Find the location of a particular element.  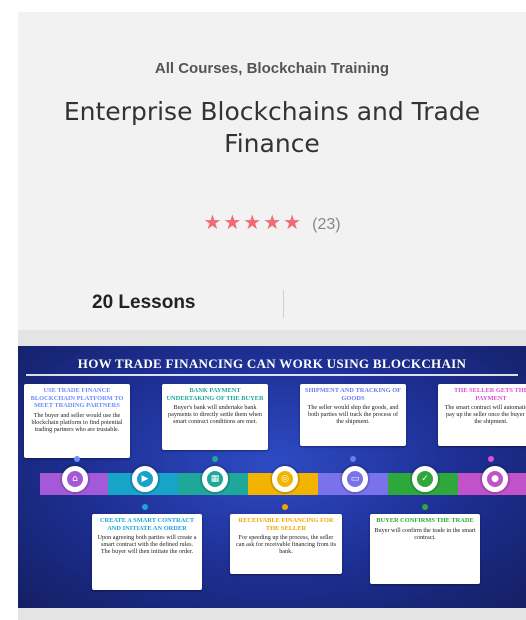

bank-icon: ▦ is located at coordinates (215, 479).